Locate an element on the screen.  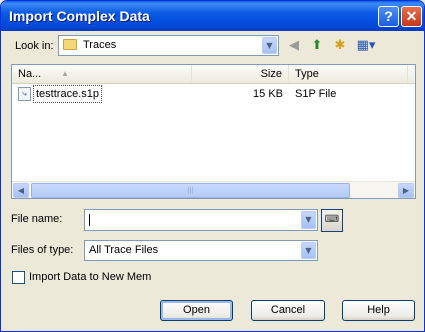
scroll-right-icon: ▶ is located at coordinates (406, 190).